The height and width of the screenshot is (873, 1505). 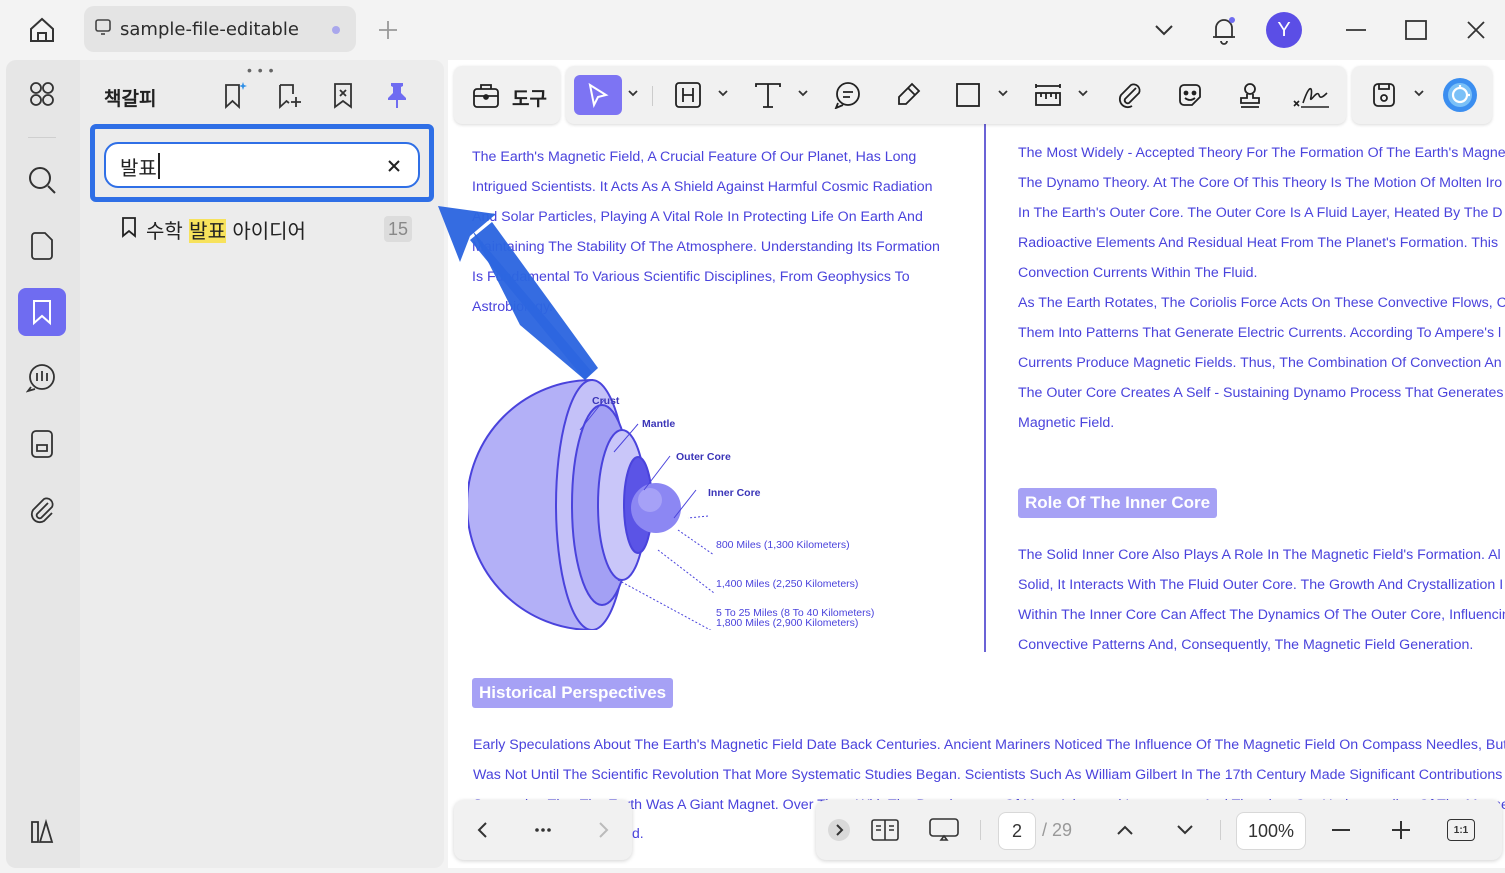 What do you see at coordinates (795, 613) in the screenshot?
I see `figure-dimension: 5 To 25 Miles (8 To 40 Kilometers)` at bounding box center [795, 613].